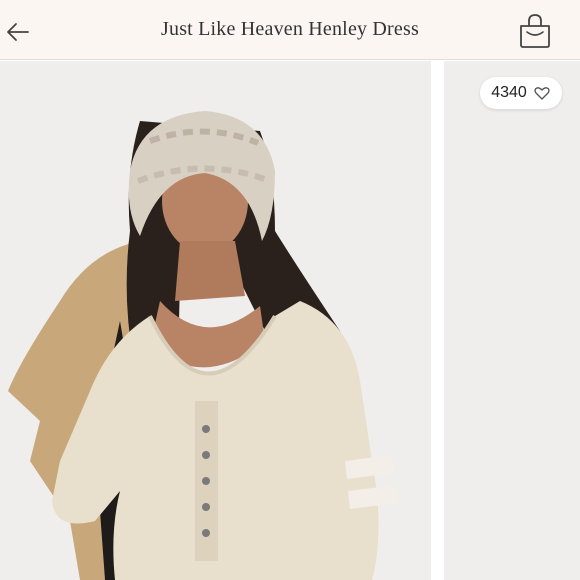 This screenshot has width=580, height=580. I want to click on arrow-left-icon, so click(18, 32).